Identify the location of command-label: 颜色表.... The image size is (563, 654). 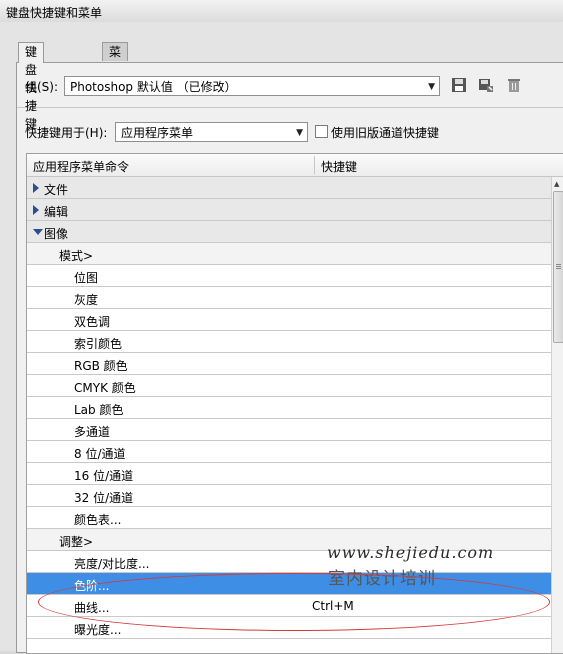
(98, 520).